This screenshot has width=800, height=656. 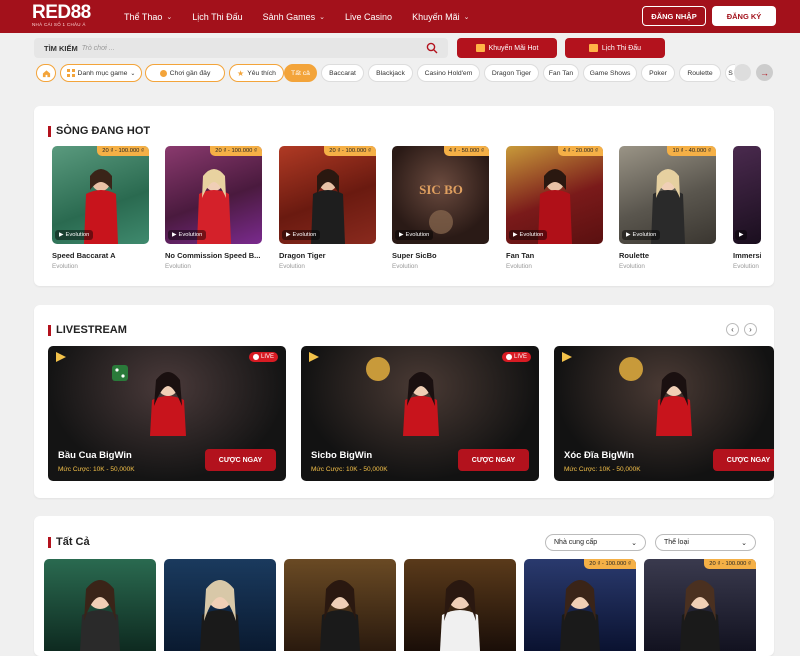 What do you see at coordinates (507, 48) in the screenshot?
I see `hot-promotion-button: Khuyến Mãi Hot` at bounding box center [507, 48].